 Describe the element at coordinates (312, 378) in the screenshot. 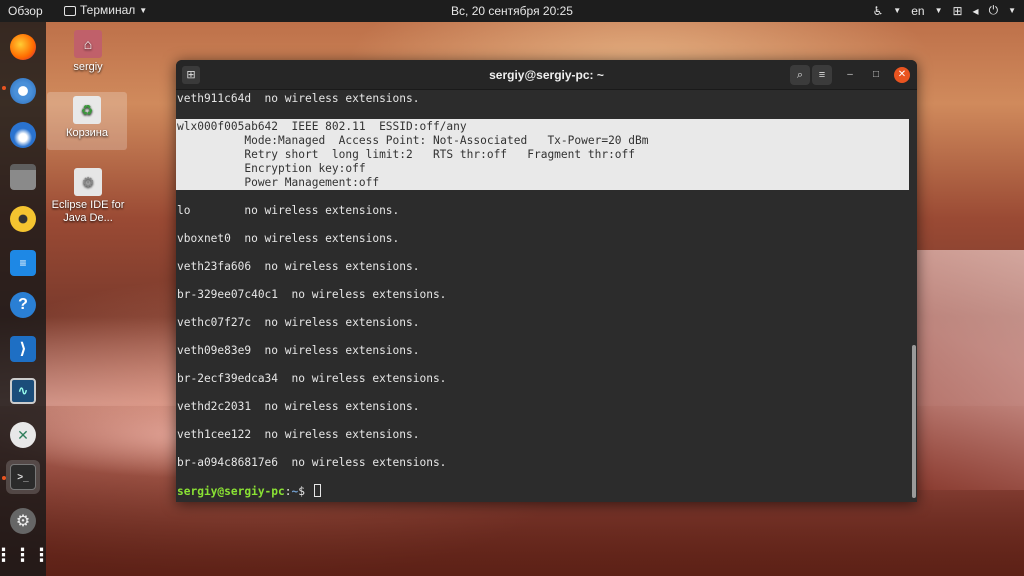

I see `output-line: br-2ecf39edca34 no wireless extensions.` at that location.